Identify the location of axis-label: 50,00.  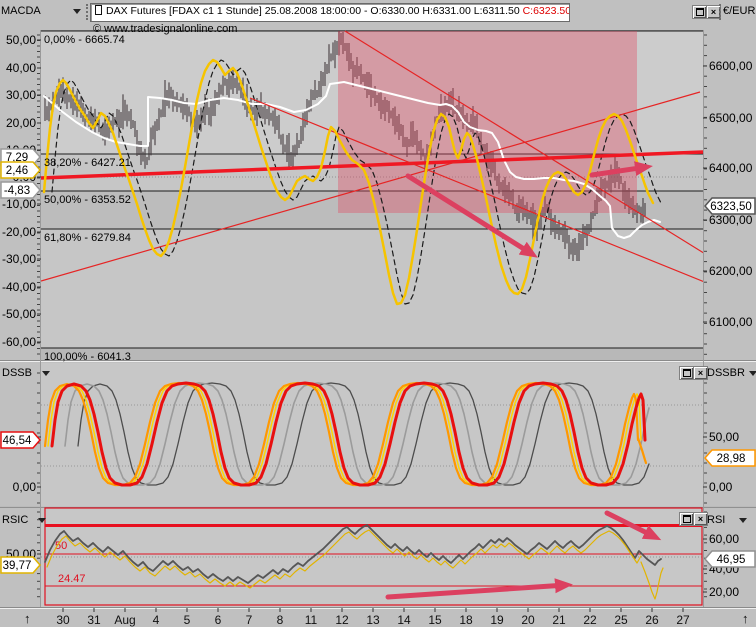
(724, 437).